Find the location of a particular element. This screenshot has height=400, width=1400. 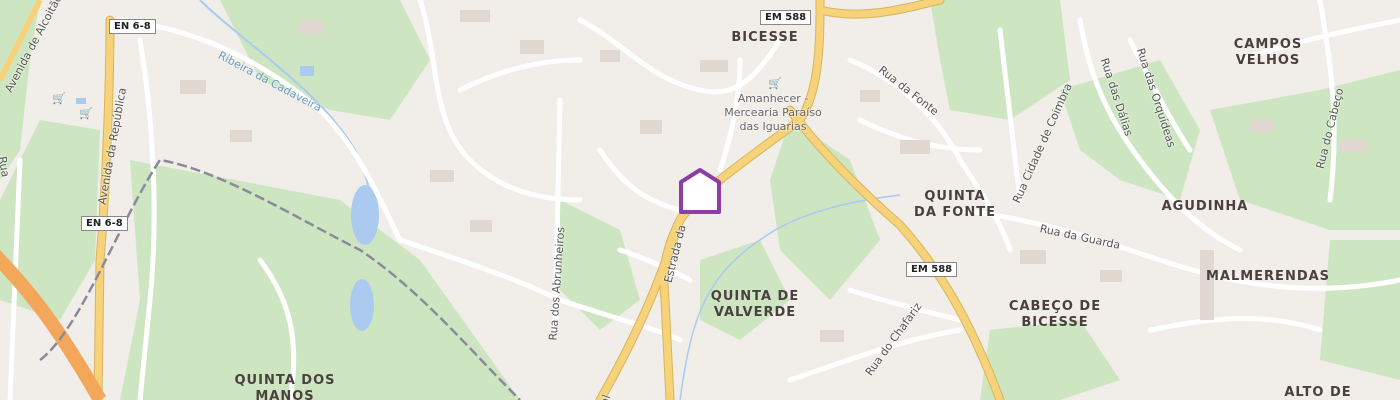

place-bicesse: BICESSE is located at coordinates (765, 37).